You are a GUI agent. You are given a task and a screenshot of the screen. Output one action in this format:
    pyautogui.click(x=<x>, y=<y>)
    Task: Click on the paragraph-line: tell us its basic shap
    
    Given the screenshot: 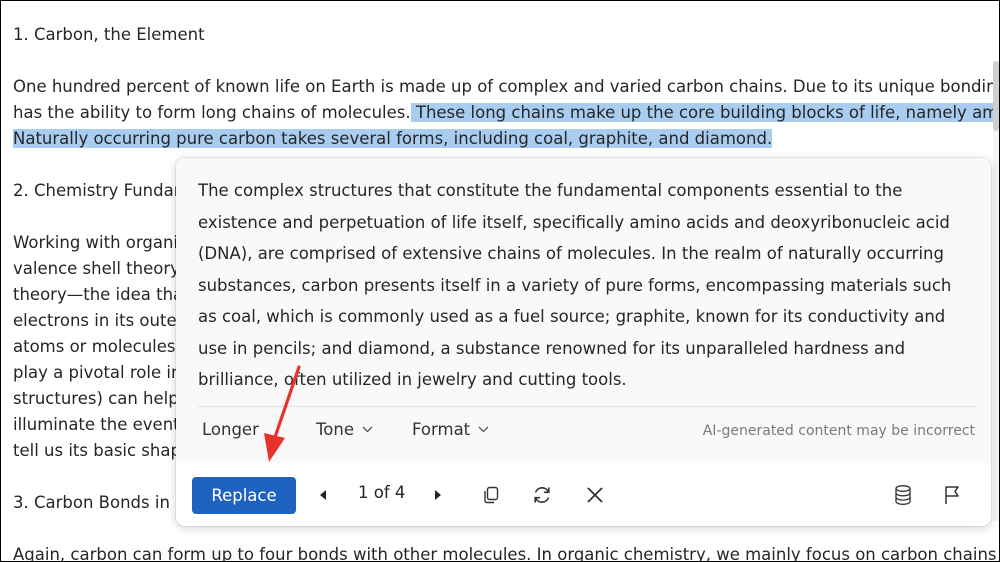 What is the action you would take?
    pyautogui.click(x=97, y=450)
    